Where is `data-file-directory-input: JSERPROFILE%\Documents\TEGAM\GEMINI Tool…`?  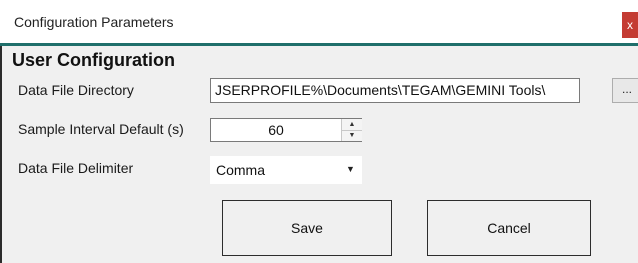
data-file-directory-input: JSERPROFILE%\Documents\TEGAM\GEMINI Tool… is located at coordinates (395, 90).